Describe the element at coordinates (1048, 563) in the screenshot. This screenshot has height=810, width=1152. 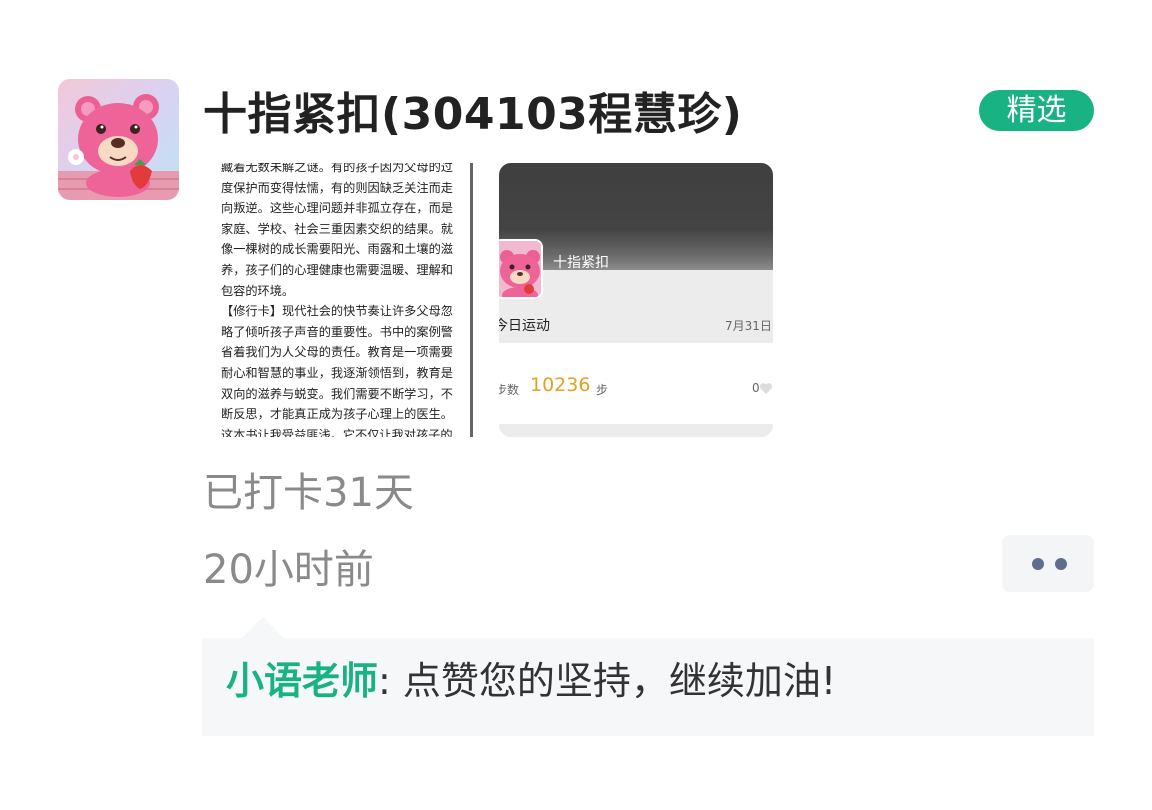
I see `more-options-button` at that location.